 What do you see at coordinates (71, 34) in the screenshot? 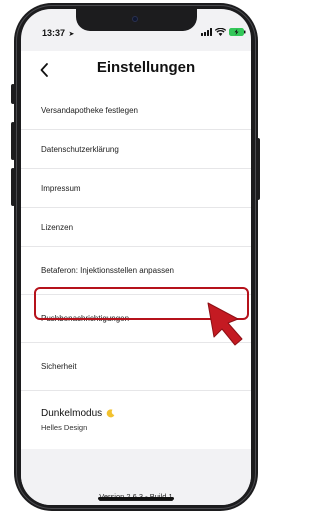
I see `location-icon: ➤` at bounding box center [71, 34].